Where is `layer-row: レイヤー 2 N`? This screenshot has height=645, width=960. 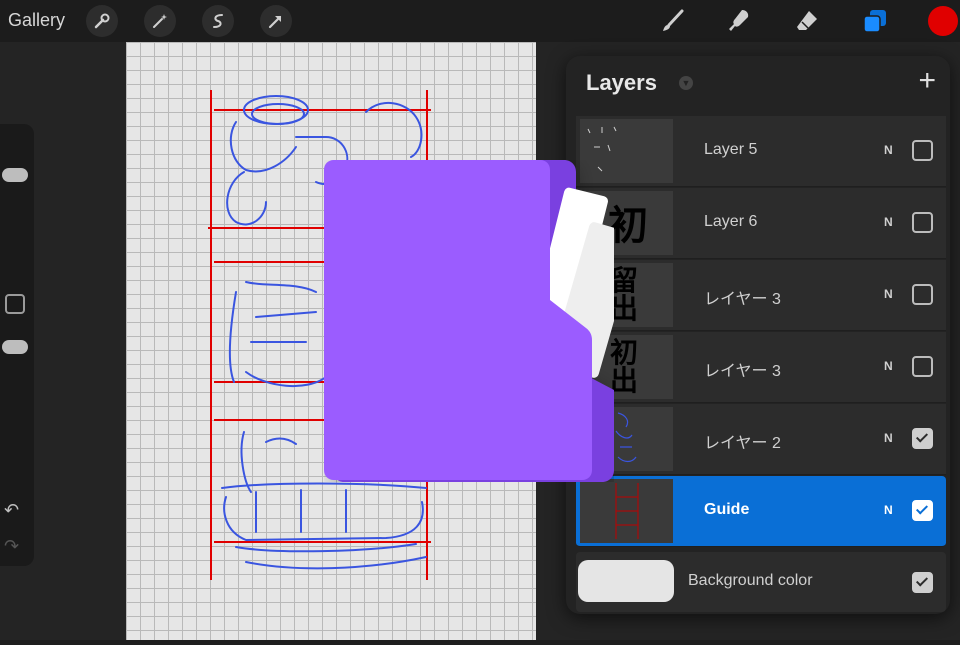 layer-row: レイヤー 2 N is located at coordinates (761, 439).